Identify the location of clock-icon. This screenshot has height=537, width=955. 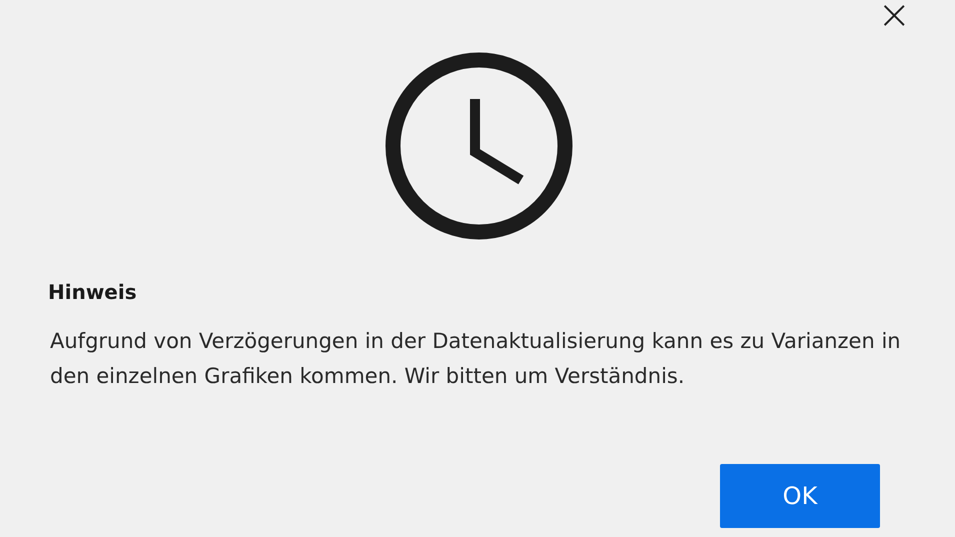
(478, 146).